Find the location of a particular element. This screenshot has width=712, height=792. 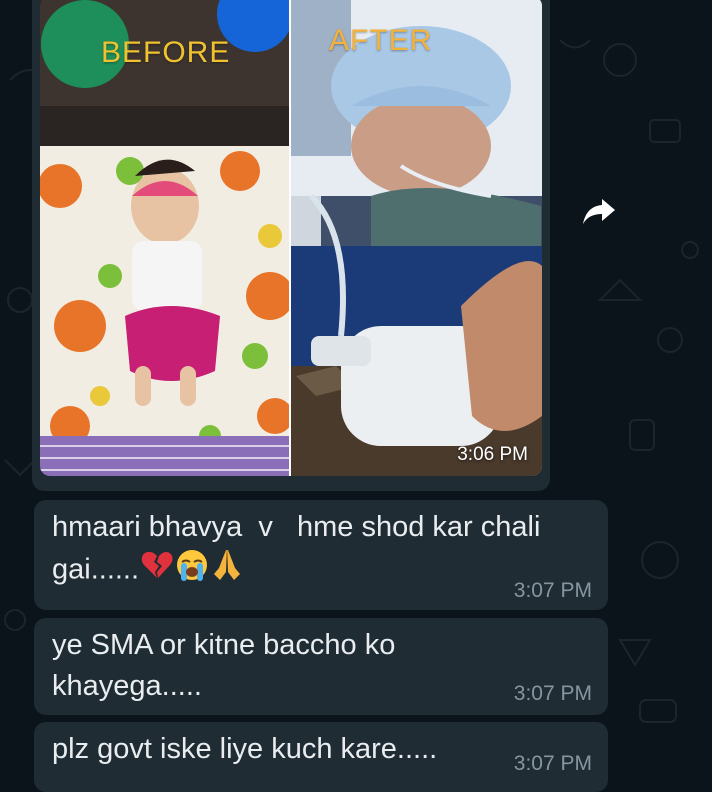

forward-icon is located at coordinates (599, 211).